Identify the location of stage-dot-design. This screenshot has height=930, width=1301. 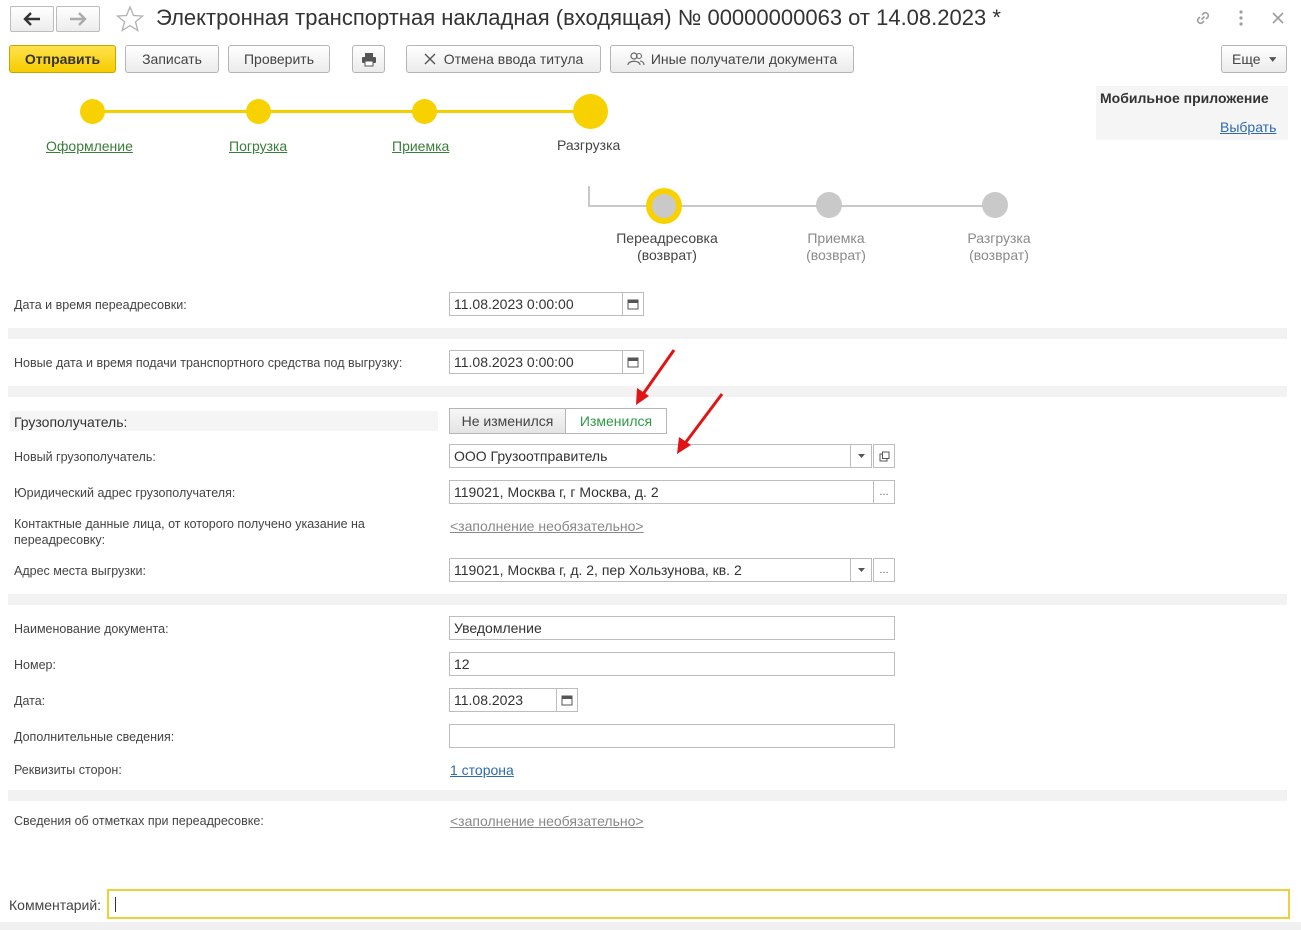
(92, 111).